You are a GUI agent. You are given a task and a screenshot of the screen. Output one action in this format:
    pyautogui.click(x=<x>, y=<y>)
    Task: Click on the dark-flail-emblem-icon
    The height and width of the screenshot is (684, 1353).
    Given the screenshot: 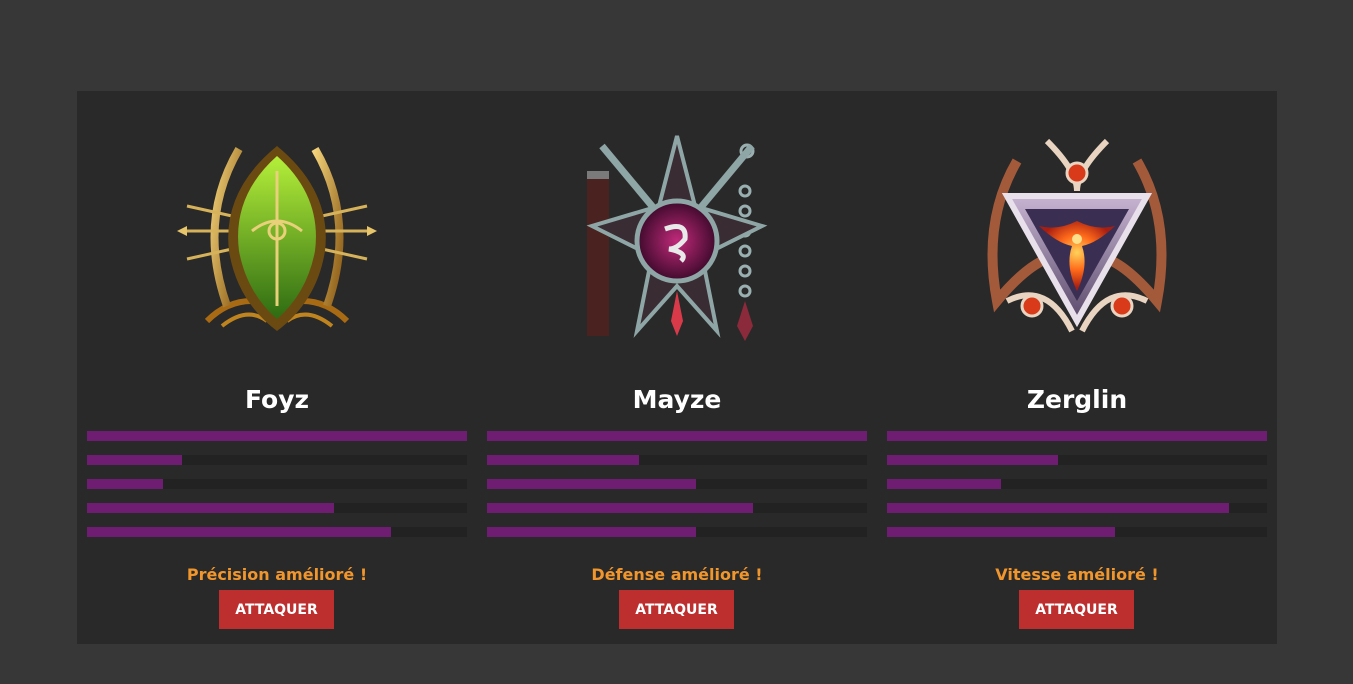 What is the action you would take?
    pyautogui.click(x=677, y=236)
    